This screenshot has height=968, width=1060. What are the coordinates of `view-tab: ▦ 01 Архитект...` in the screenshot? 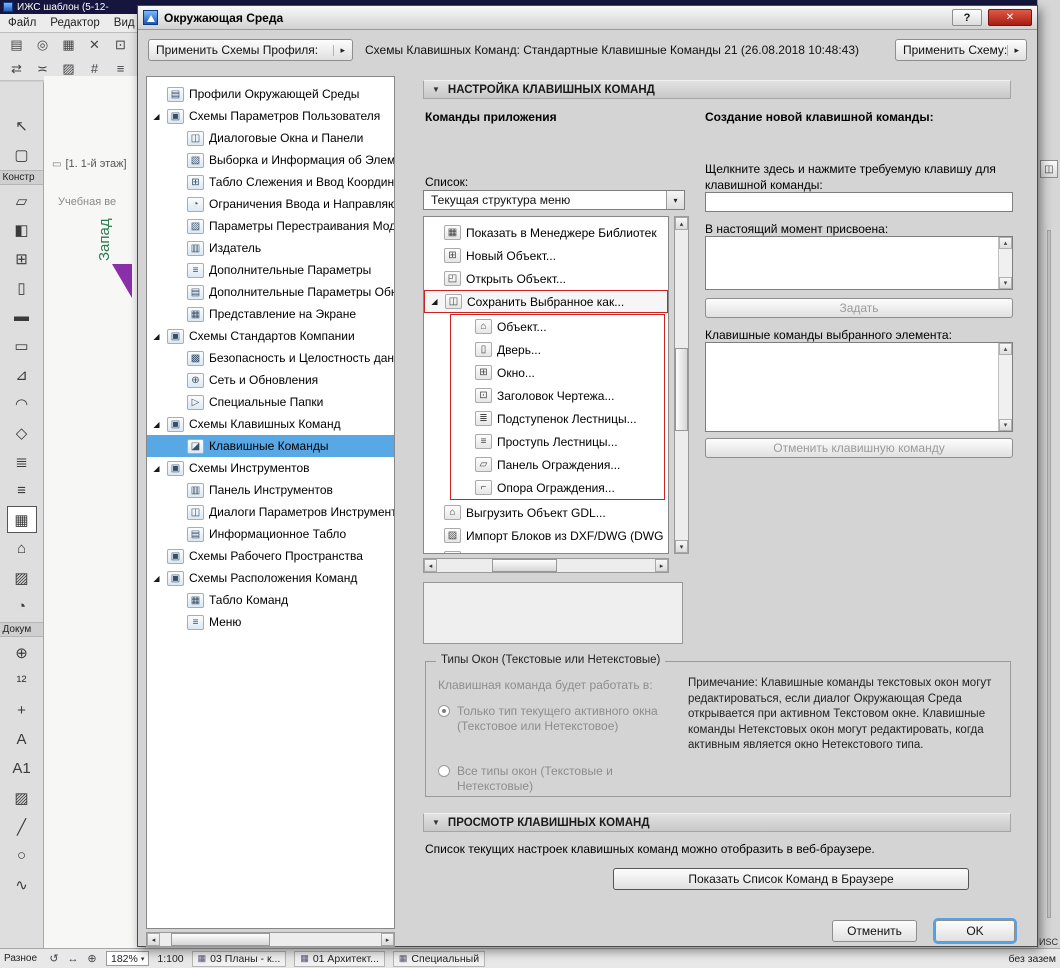 It's located at (339, 958).